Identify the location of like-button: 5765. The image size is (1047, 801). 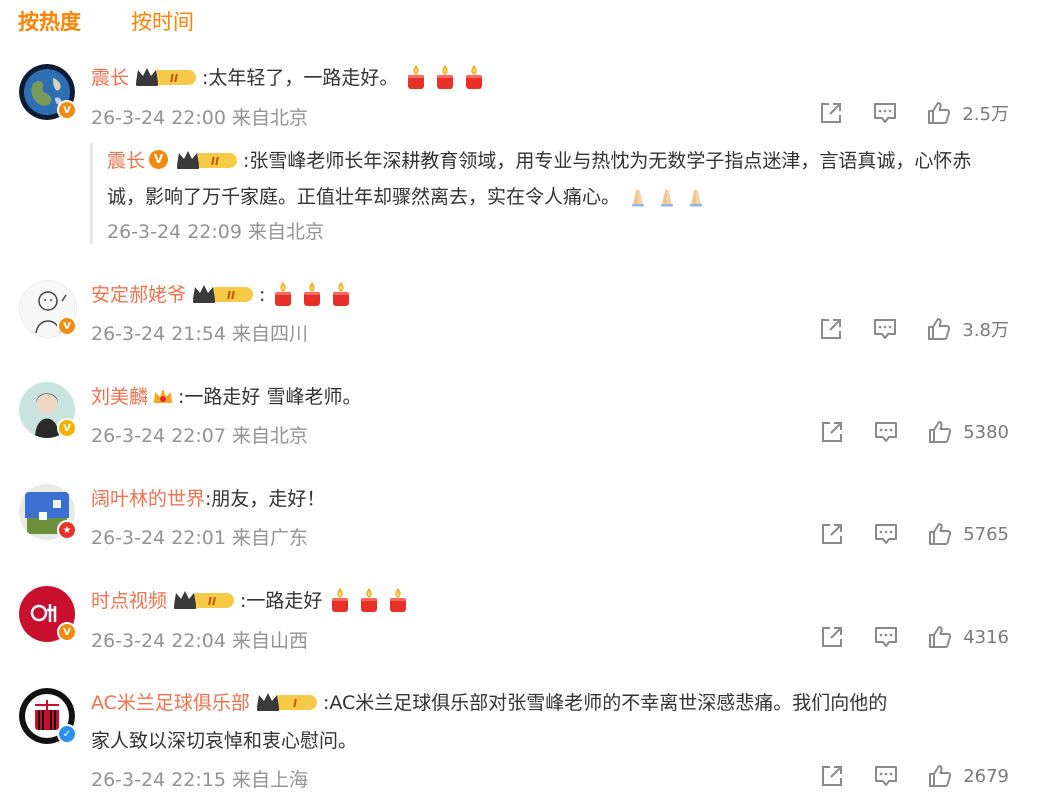
(968, 534).